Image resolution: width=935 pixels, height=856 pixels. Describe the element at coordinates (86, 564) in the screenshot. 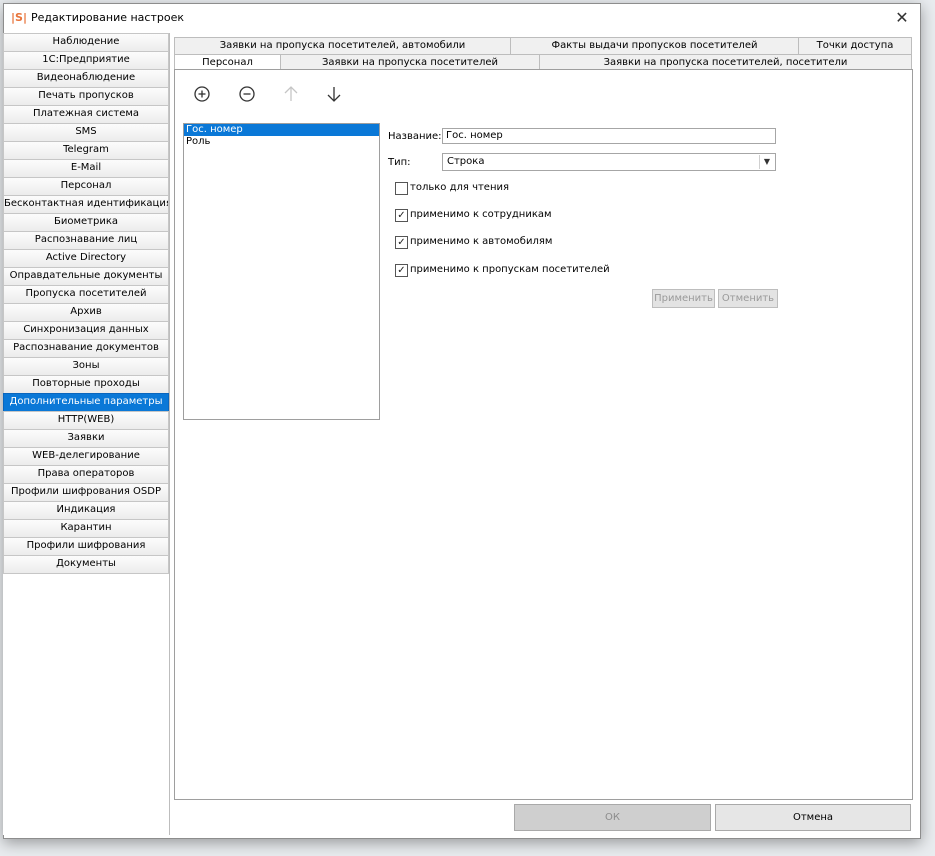

I see `sidebar-item: Документы` at that location.